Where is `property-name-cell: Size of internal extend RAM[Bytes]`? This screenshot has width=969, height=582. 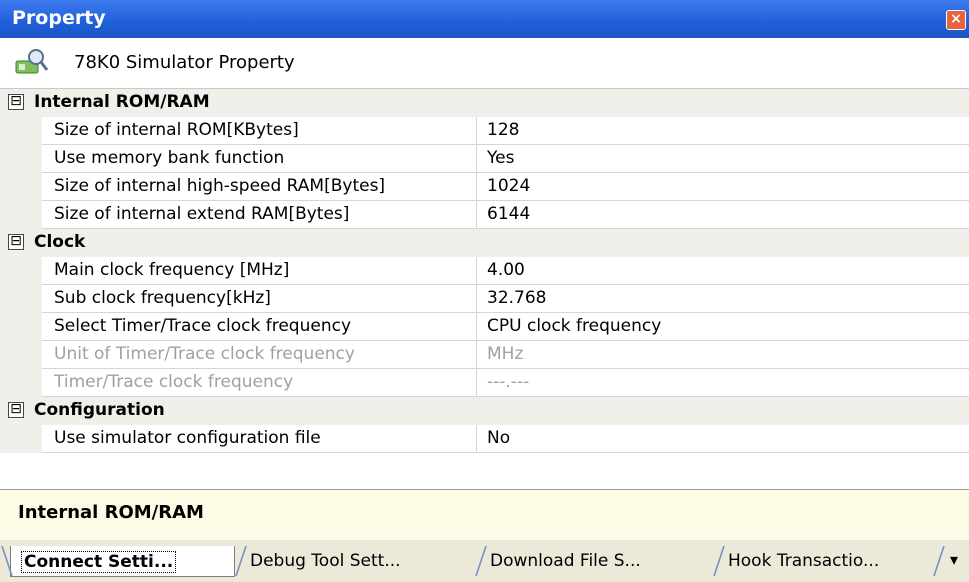
property-name-cell: Size of internal extend RAM[Bytes] is located at coordinates (259, 215).